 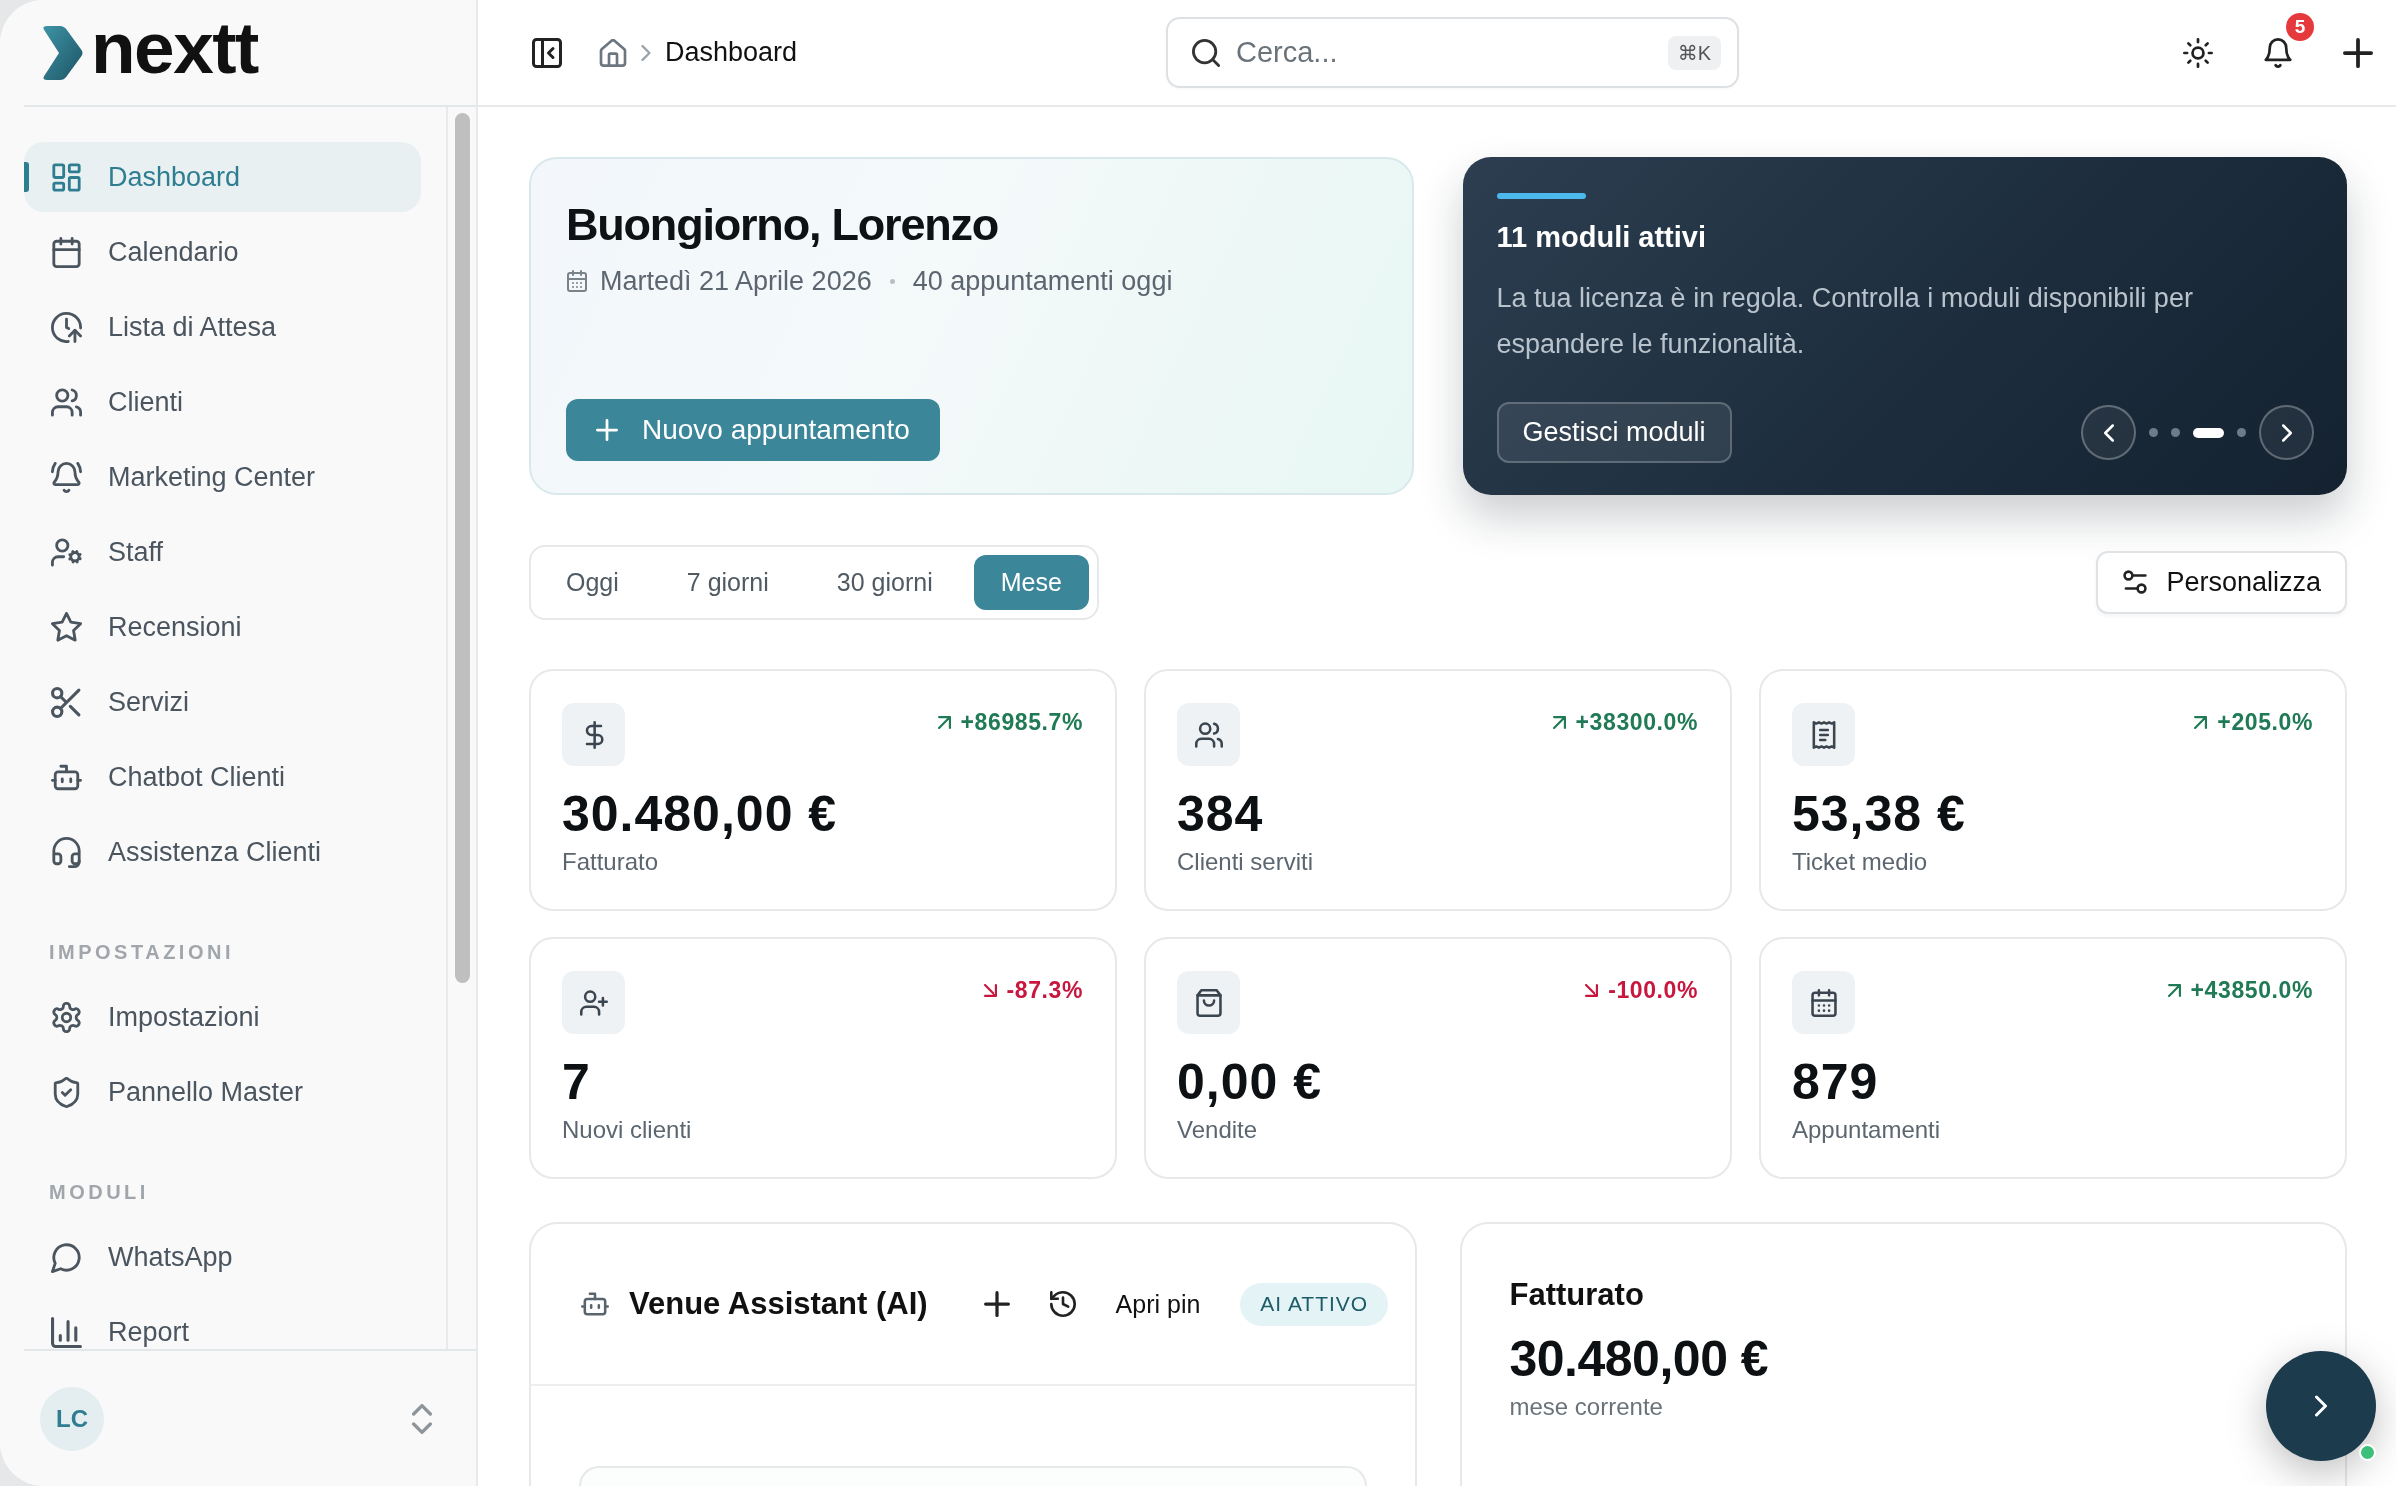 I want to click on sun-icon, so click(x=2198, y=52).